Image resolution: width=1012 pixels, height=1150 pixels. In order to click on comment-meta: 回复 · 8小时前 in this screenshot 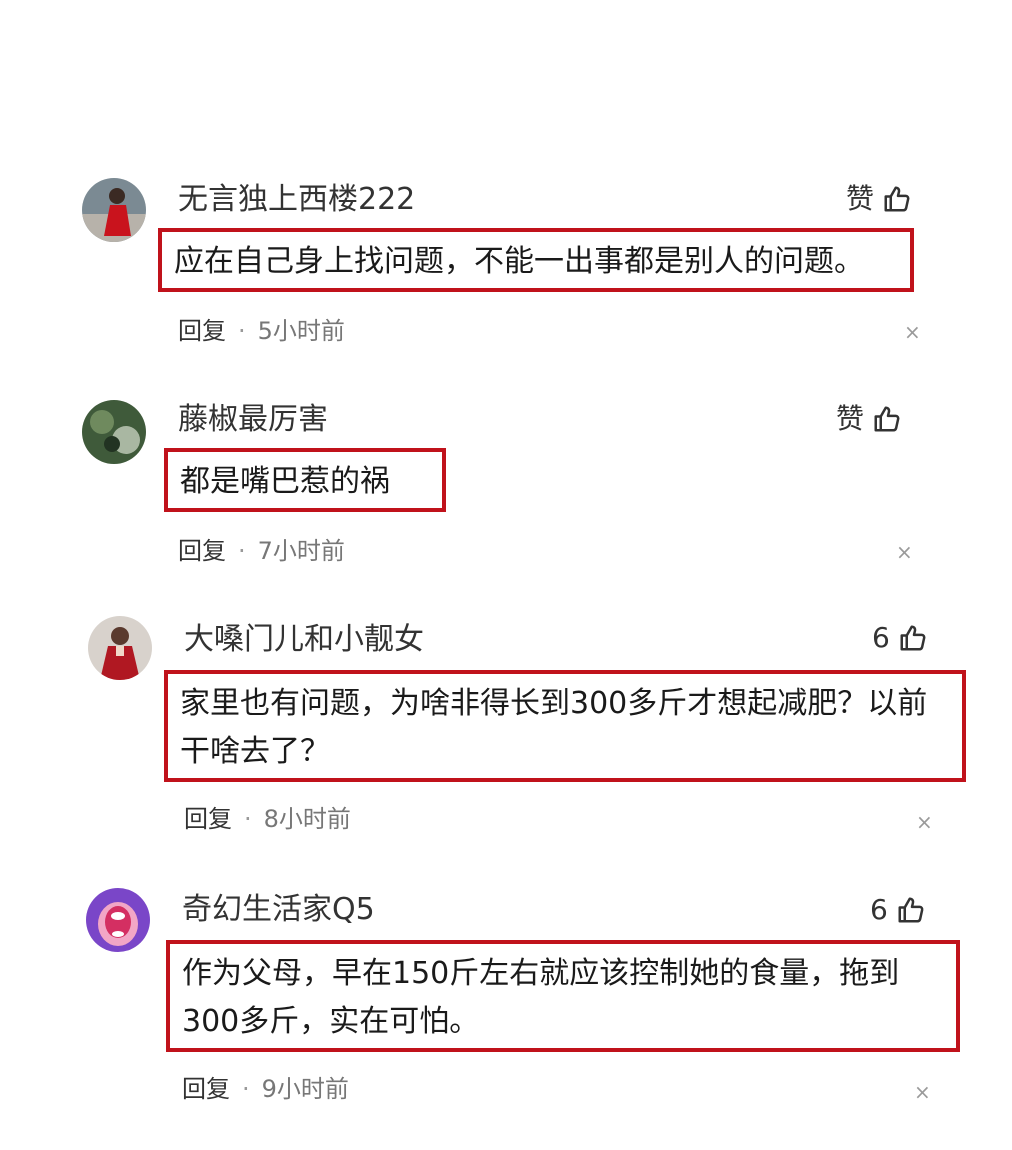, I will do `click(267, 819)`.